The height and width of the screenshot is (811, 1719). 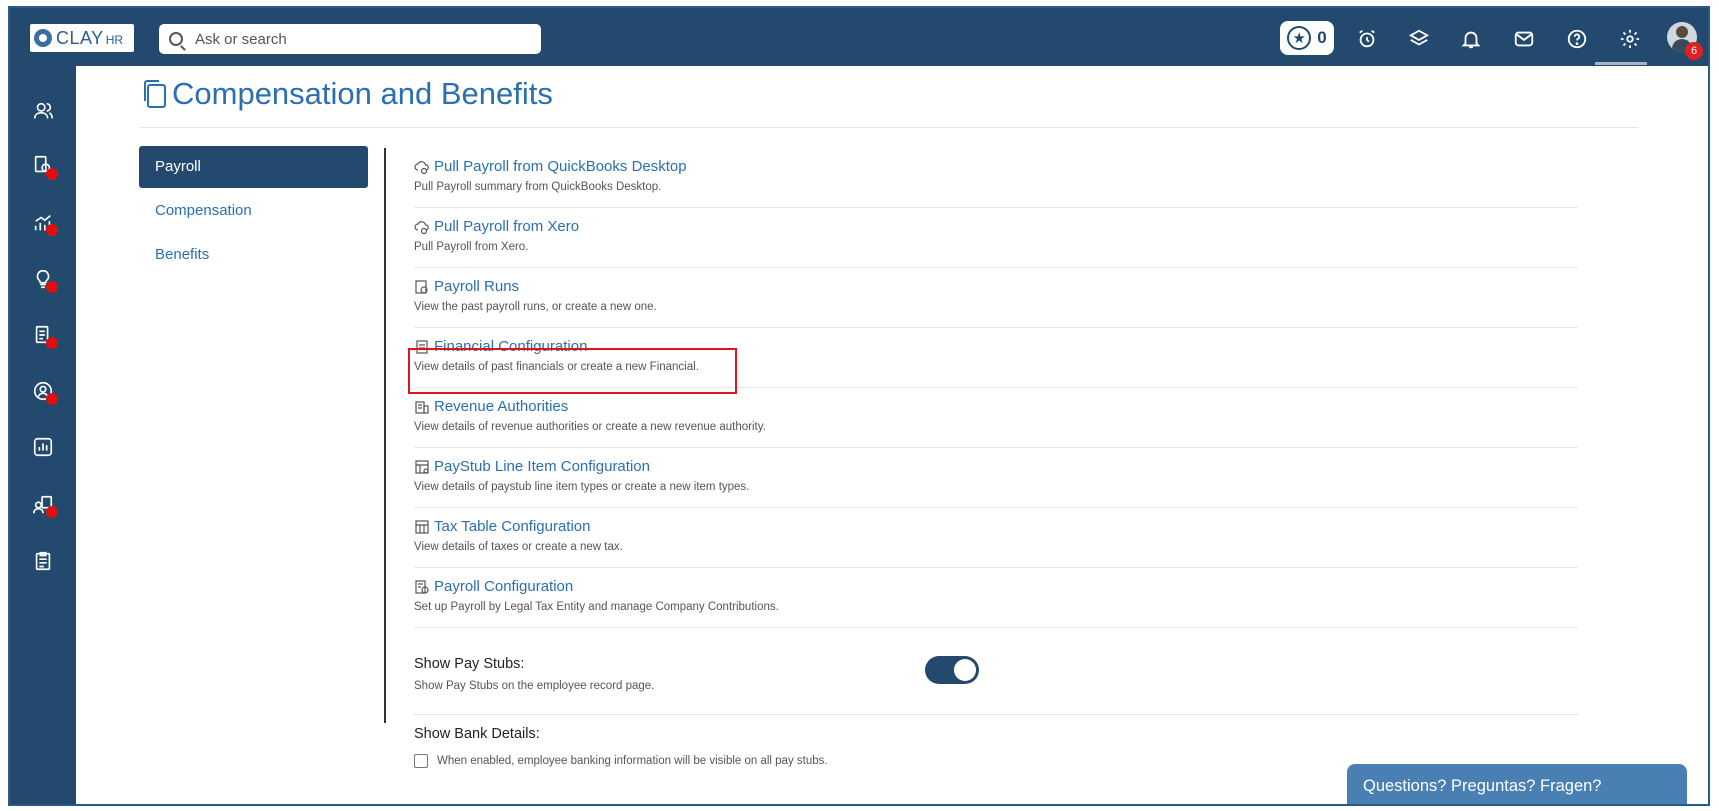 I want to click on help-chat-button: Questions? Preguntas? Fragen?, so click(x=1517, y=784).